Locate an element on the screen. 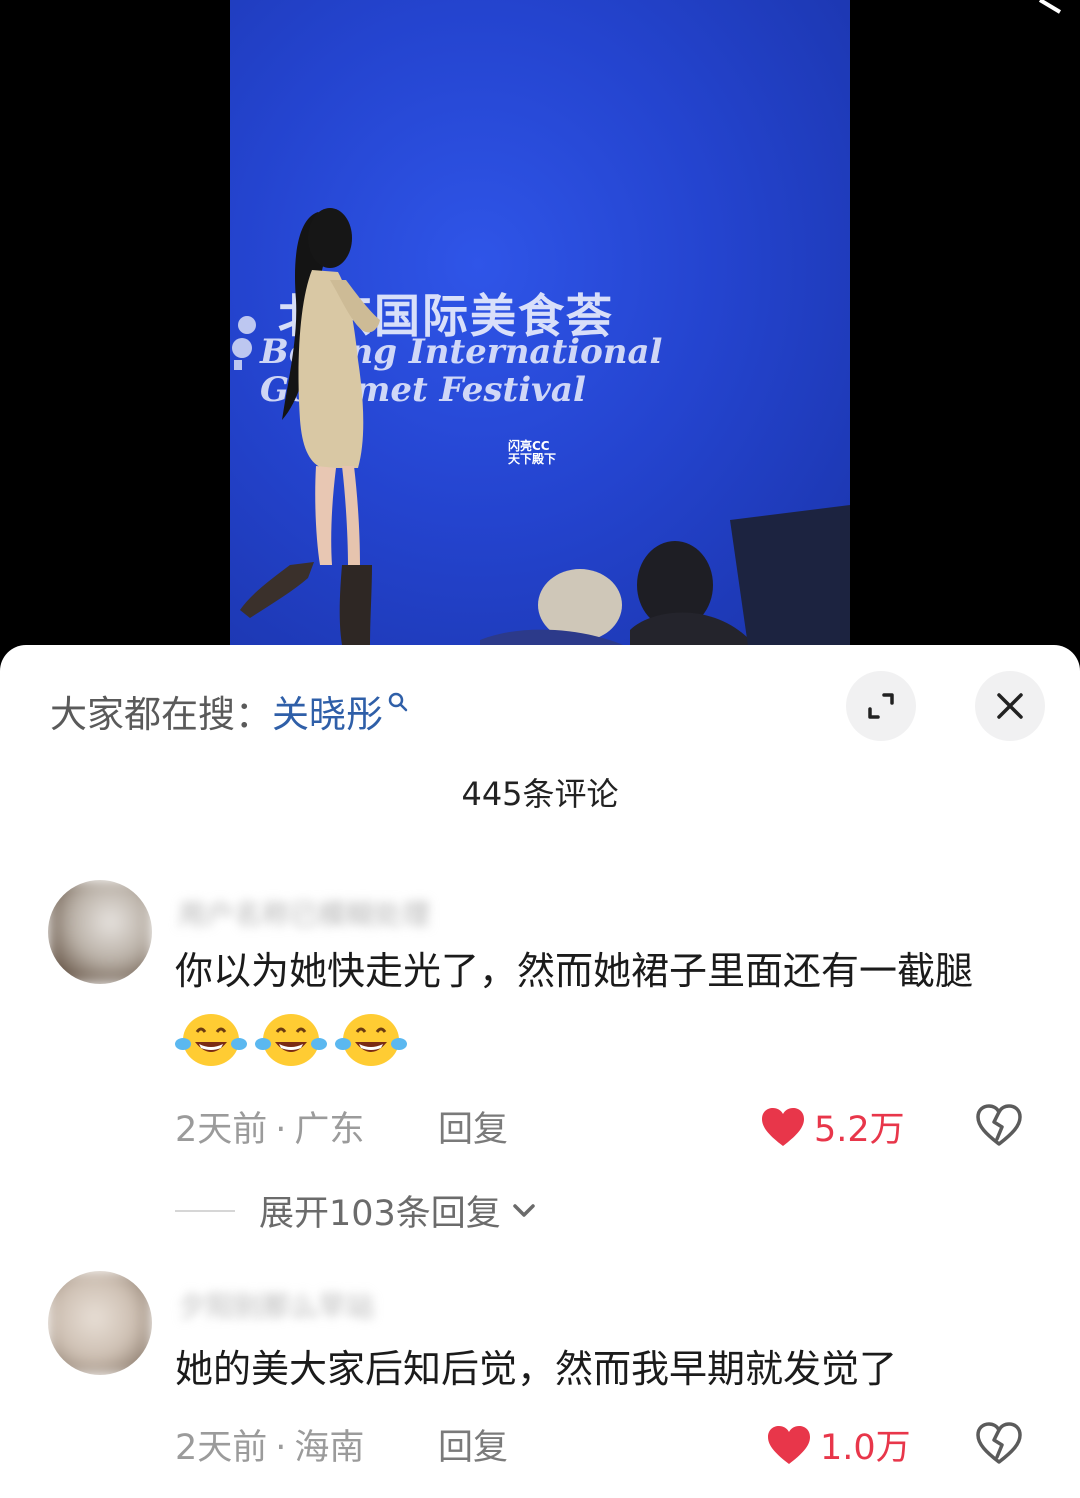  comment-text: 你以为她快走光了，然而她裙子里面还有一截腿 is located at coordinates (595, 1007).